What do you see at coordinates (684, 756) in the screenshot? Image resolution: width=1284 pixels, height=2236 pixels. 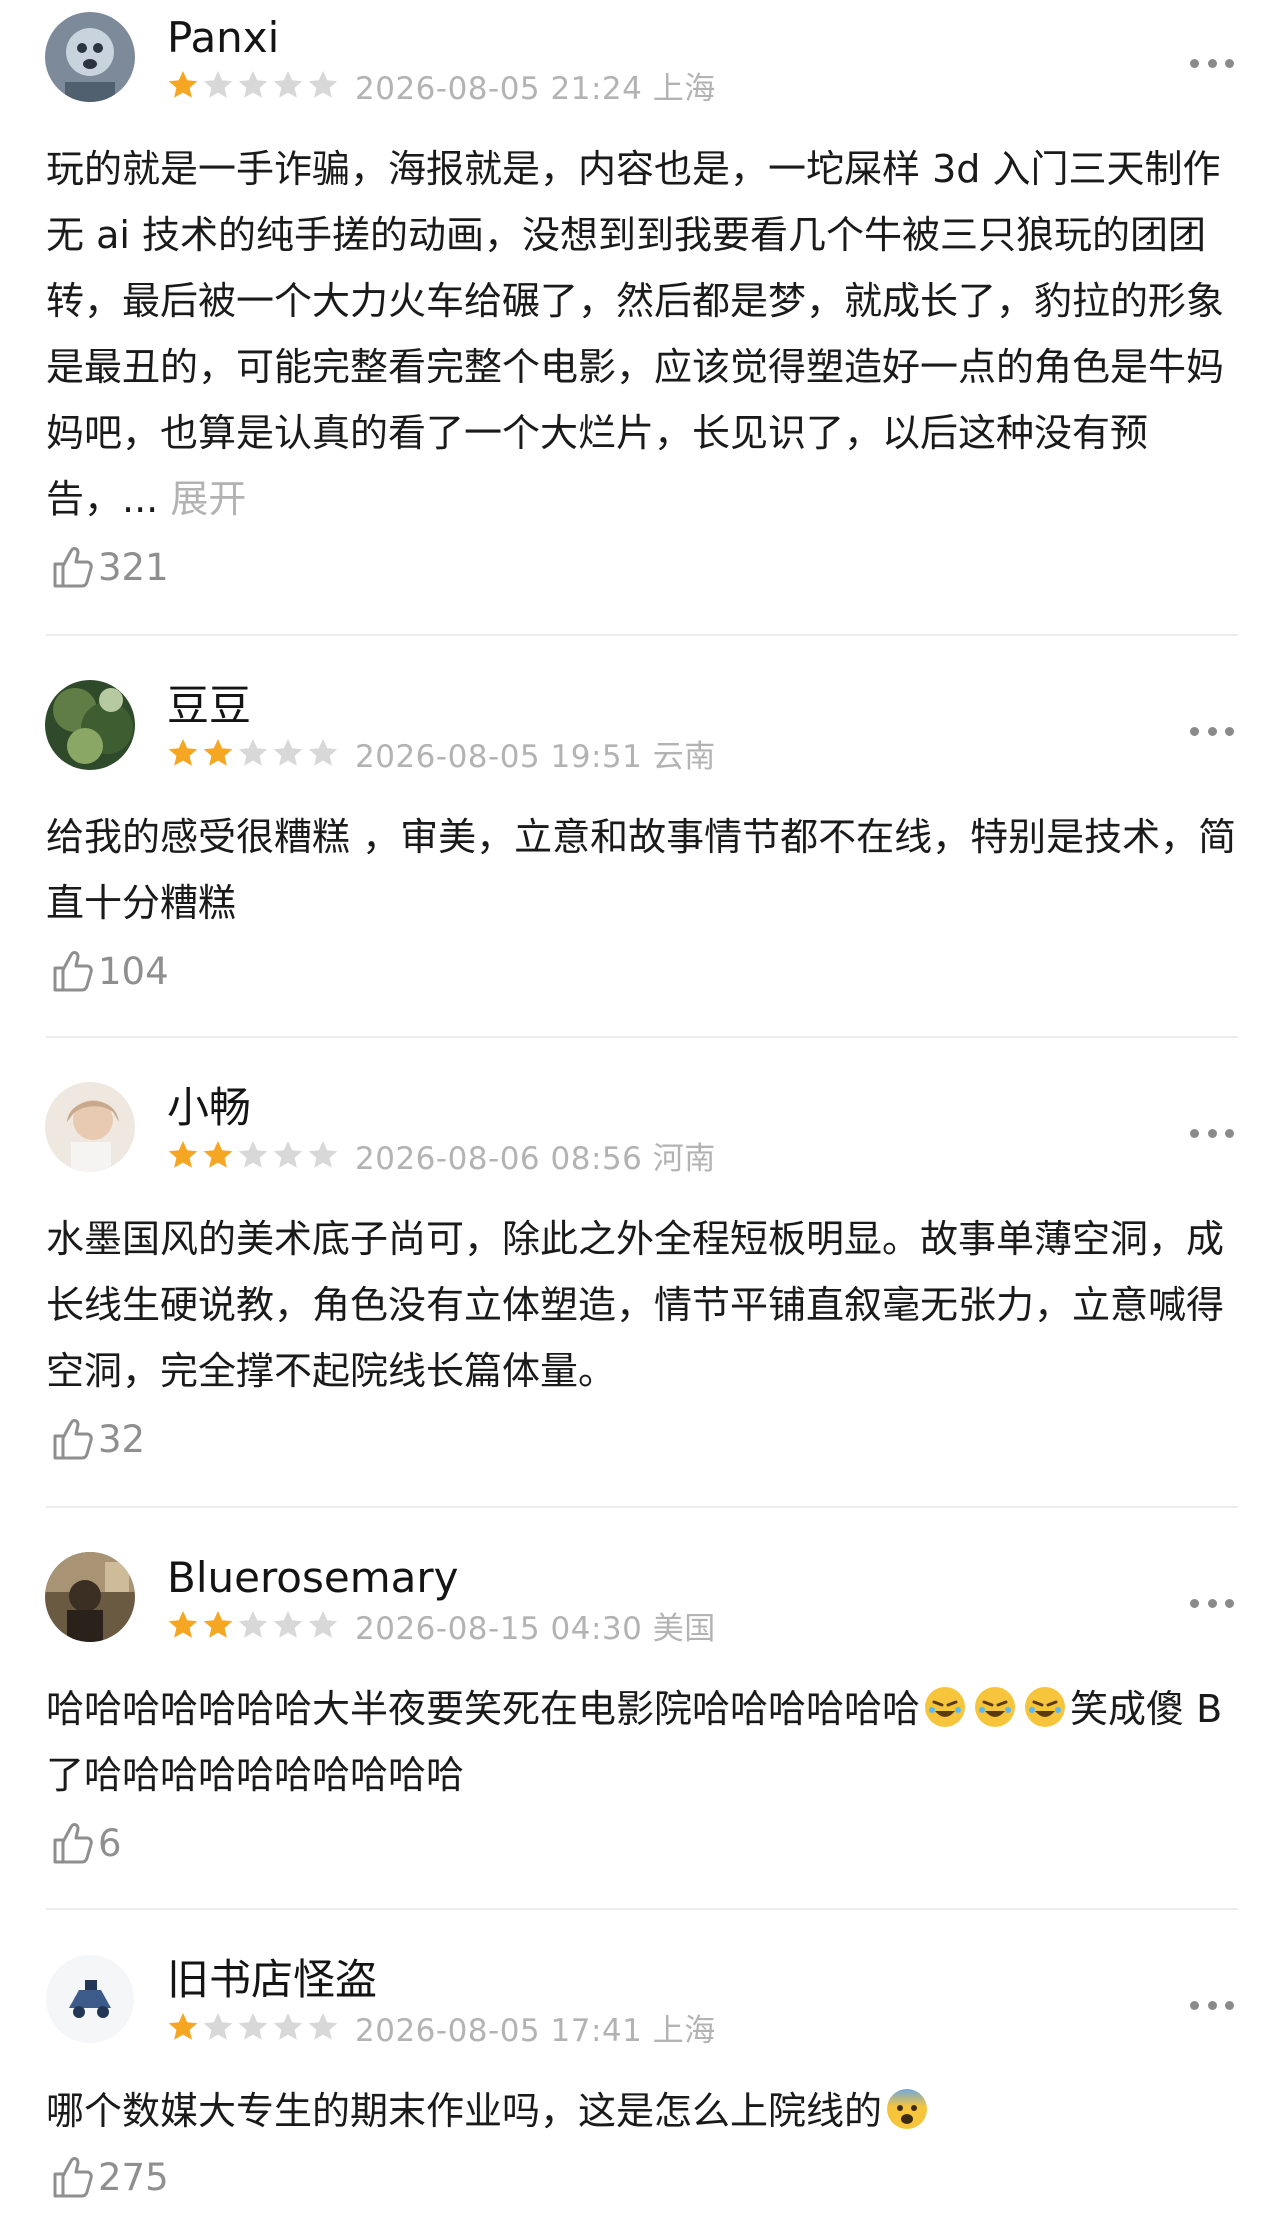 I see `review-location: 云南` at bounding box center [684, 756].